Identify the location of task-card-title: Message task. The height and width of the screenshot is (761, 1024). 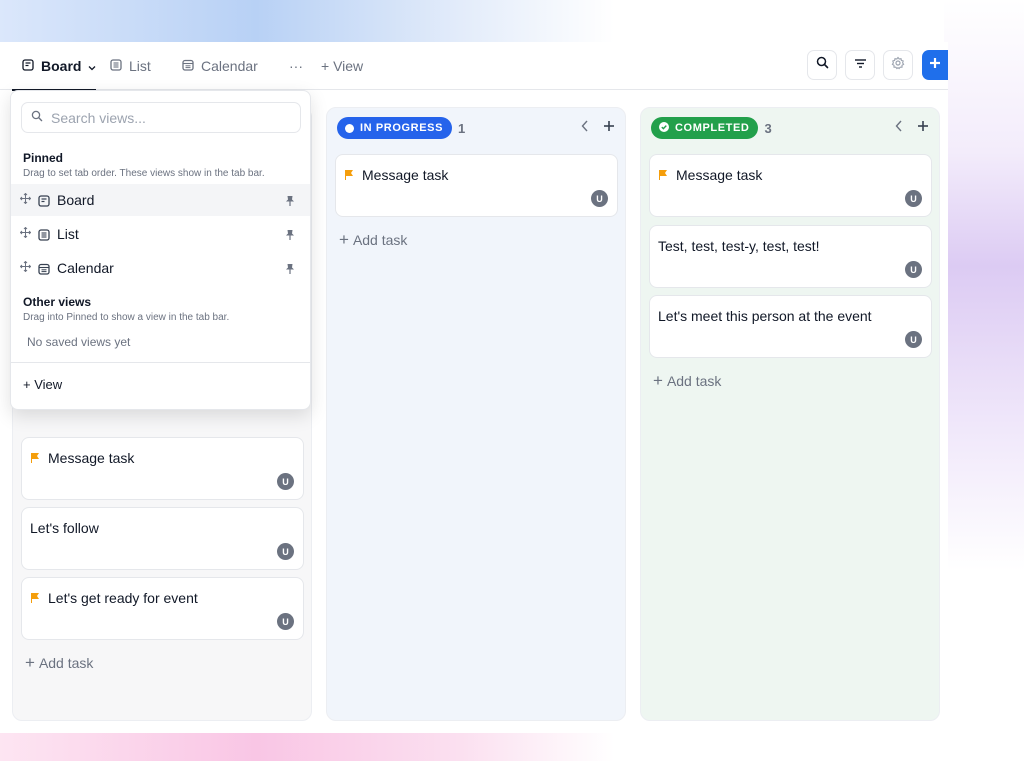
(710, 175).